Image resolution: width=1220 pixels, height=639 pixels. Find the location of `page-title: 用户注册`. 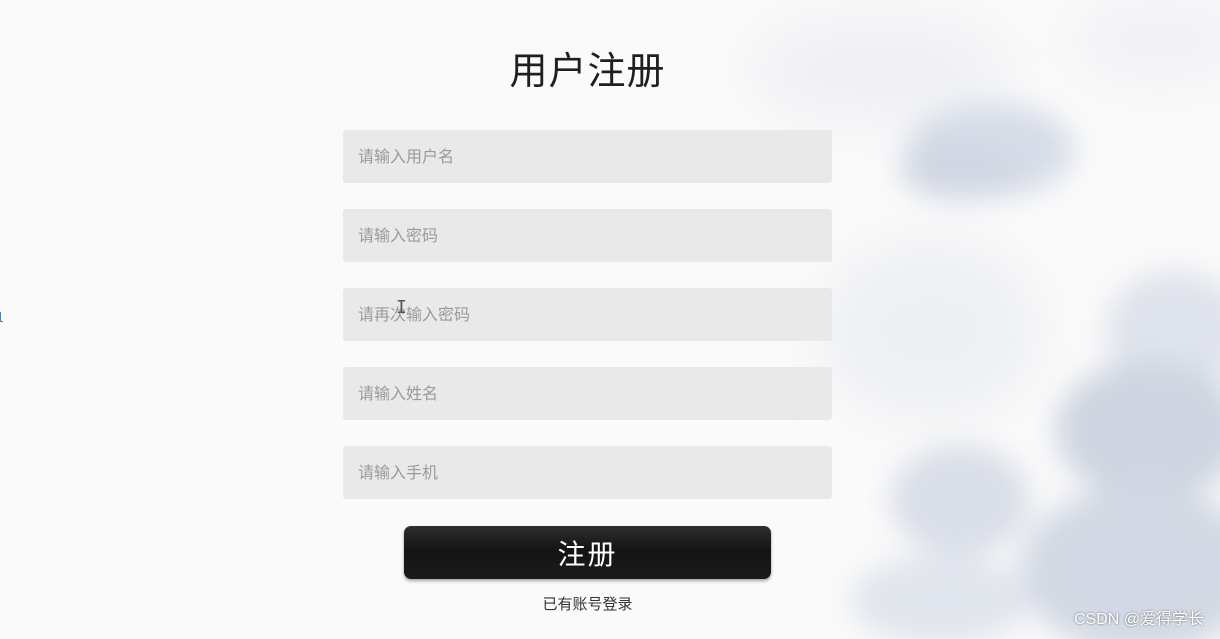

page-title: 用户注册 is located at coordinates (587, 71).